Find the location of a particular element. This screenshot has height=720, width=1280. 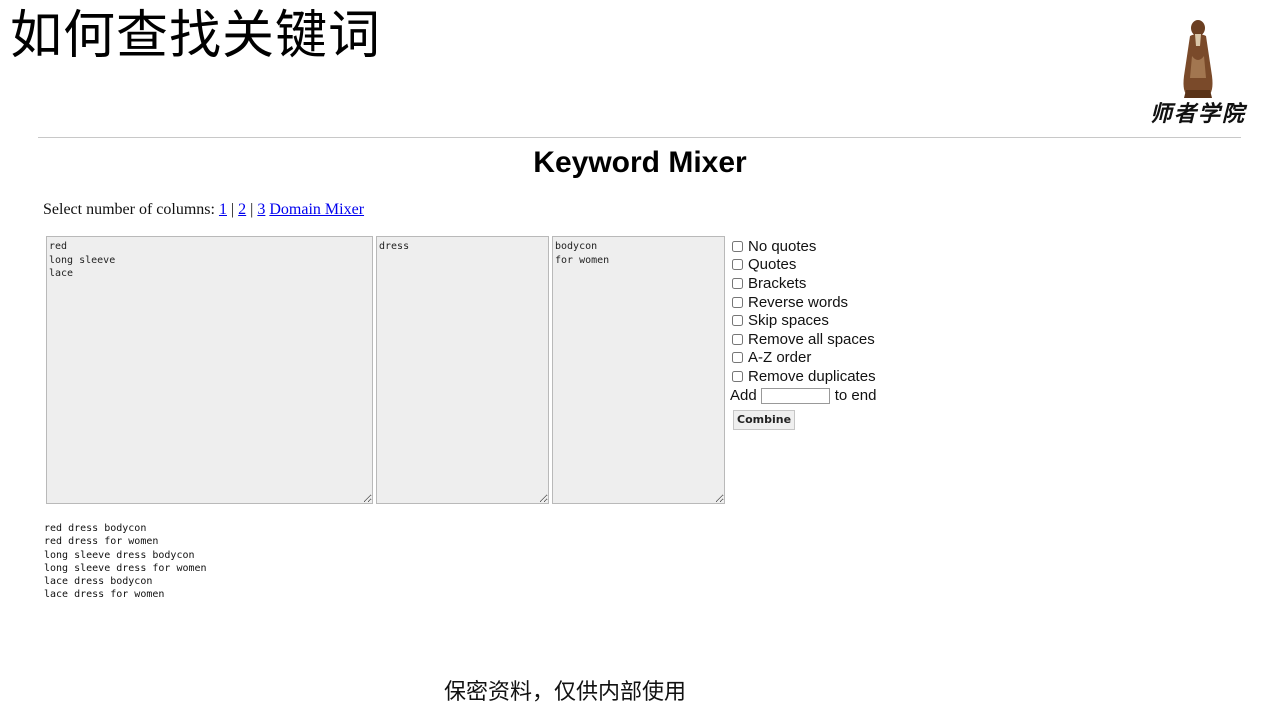

divider is located at coordinates (639, 137).